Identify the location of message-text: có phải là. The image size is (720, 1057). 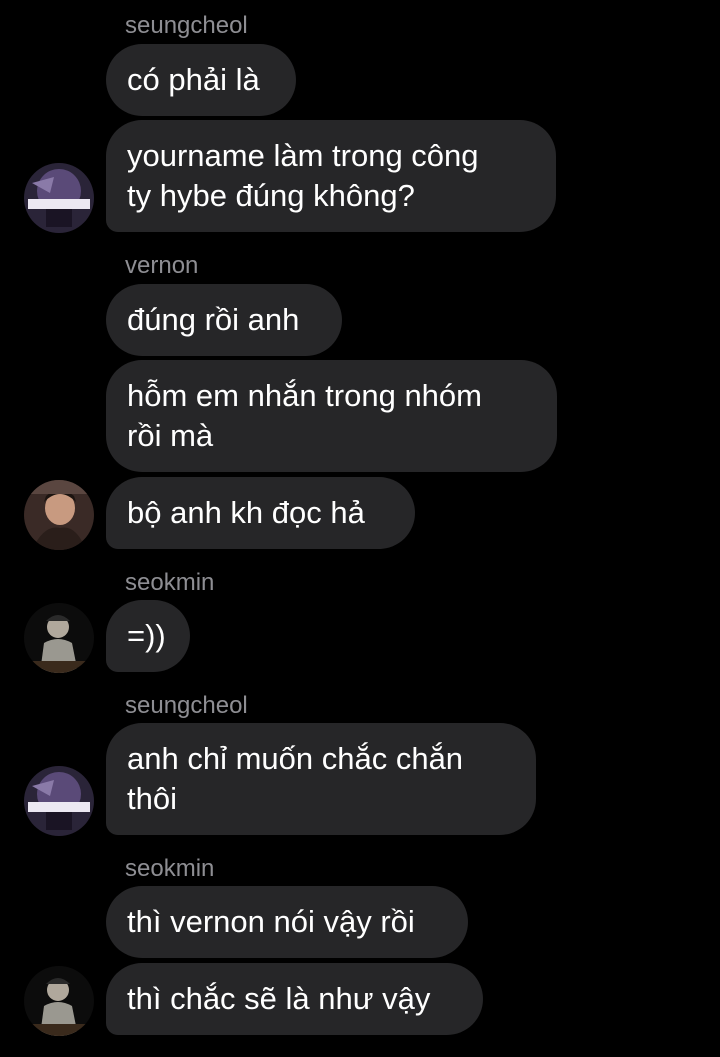
(193, 79).